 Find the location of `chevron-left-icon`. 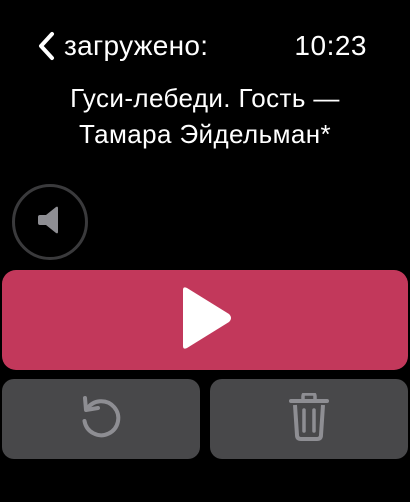

chevron-left-icon is located at coordinates (47, 46).